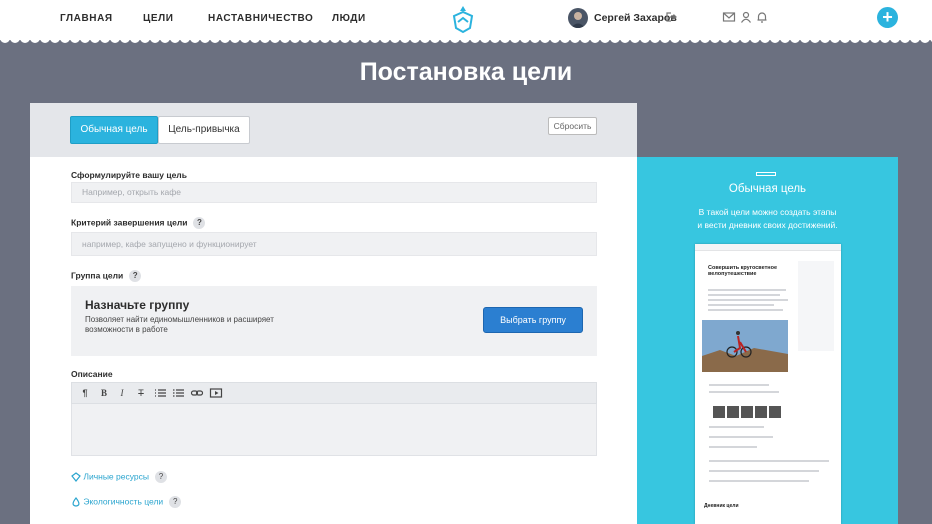  What do you see at coordinates (334, 430) in the screenshot?
I see `description-editor` at bounding box center [334, 430].